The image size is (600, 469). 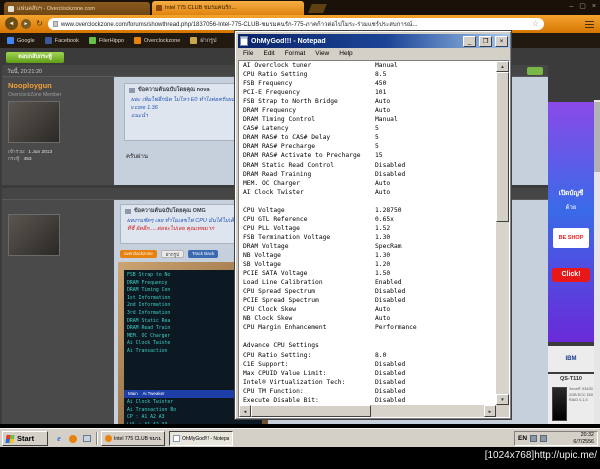 What do you see at coordinates (345, 54) in the screenshot?
I see `menu-item-help: Help` at bounding box center [345, 54].